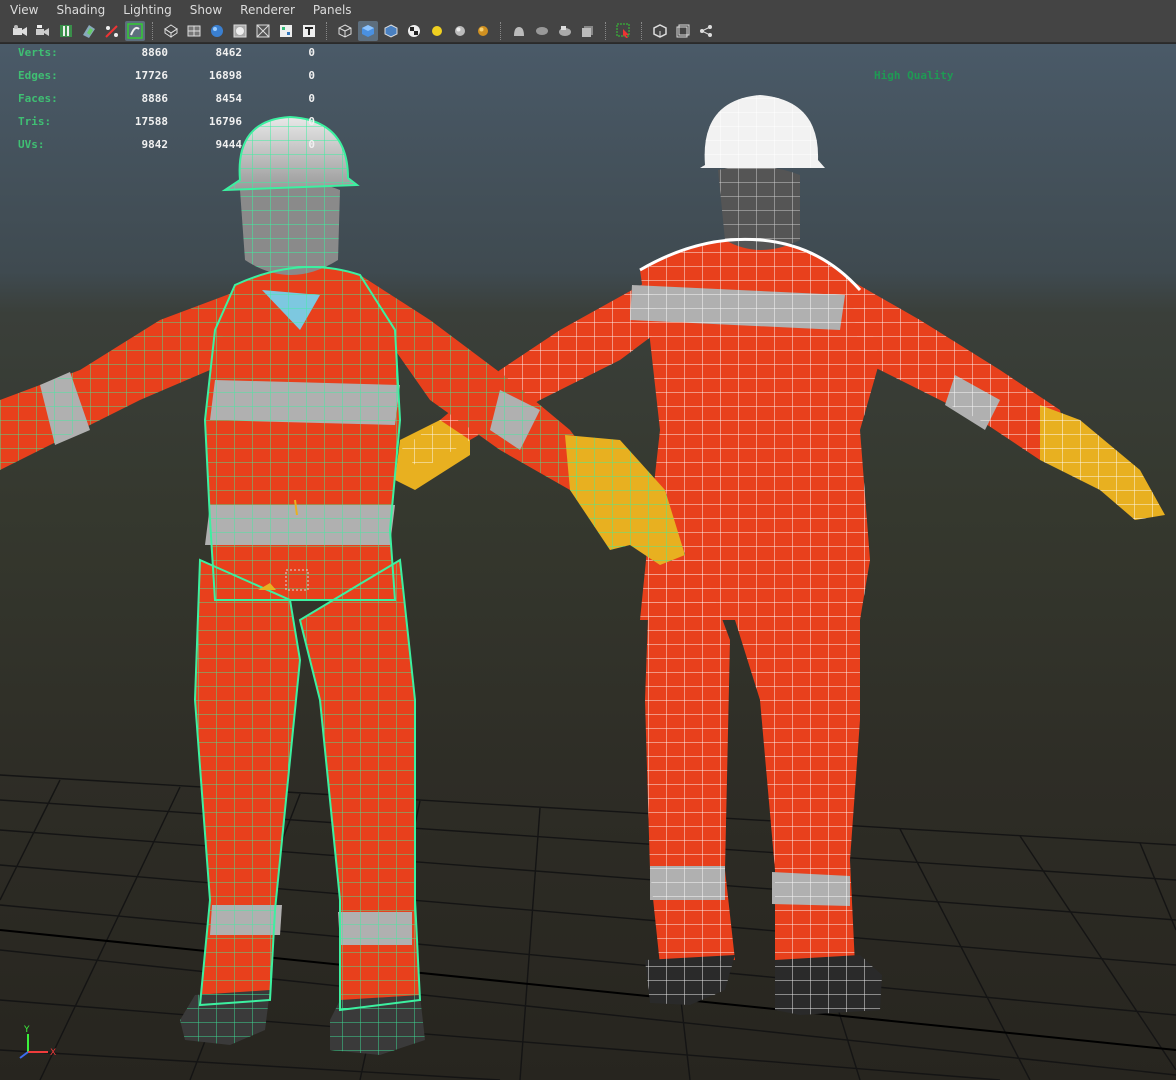 The width and height of the screenshot is (1176, 1080). I want to click on node-editor-icon, so click(706, 31).